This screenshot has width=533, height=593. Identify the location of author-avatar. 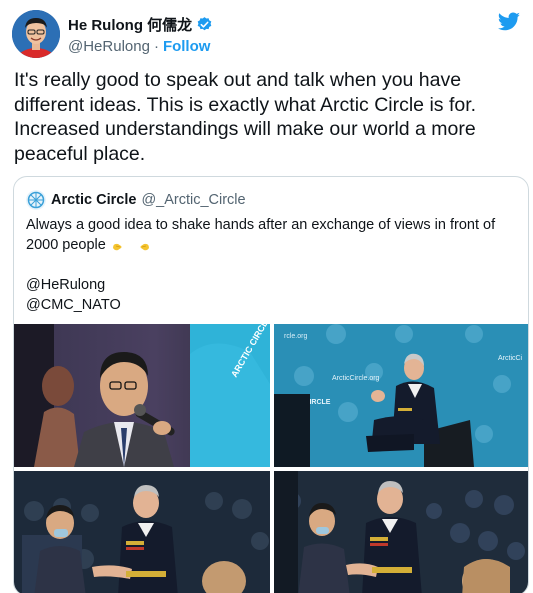
(36, 34).